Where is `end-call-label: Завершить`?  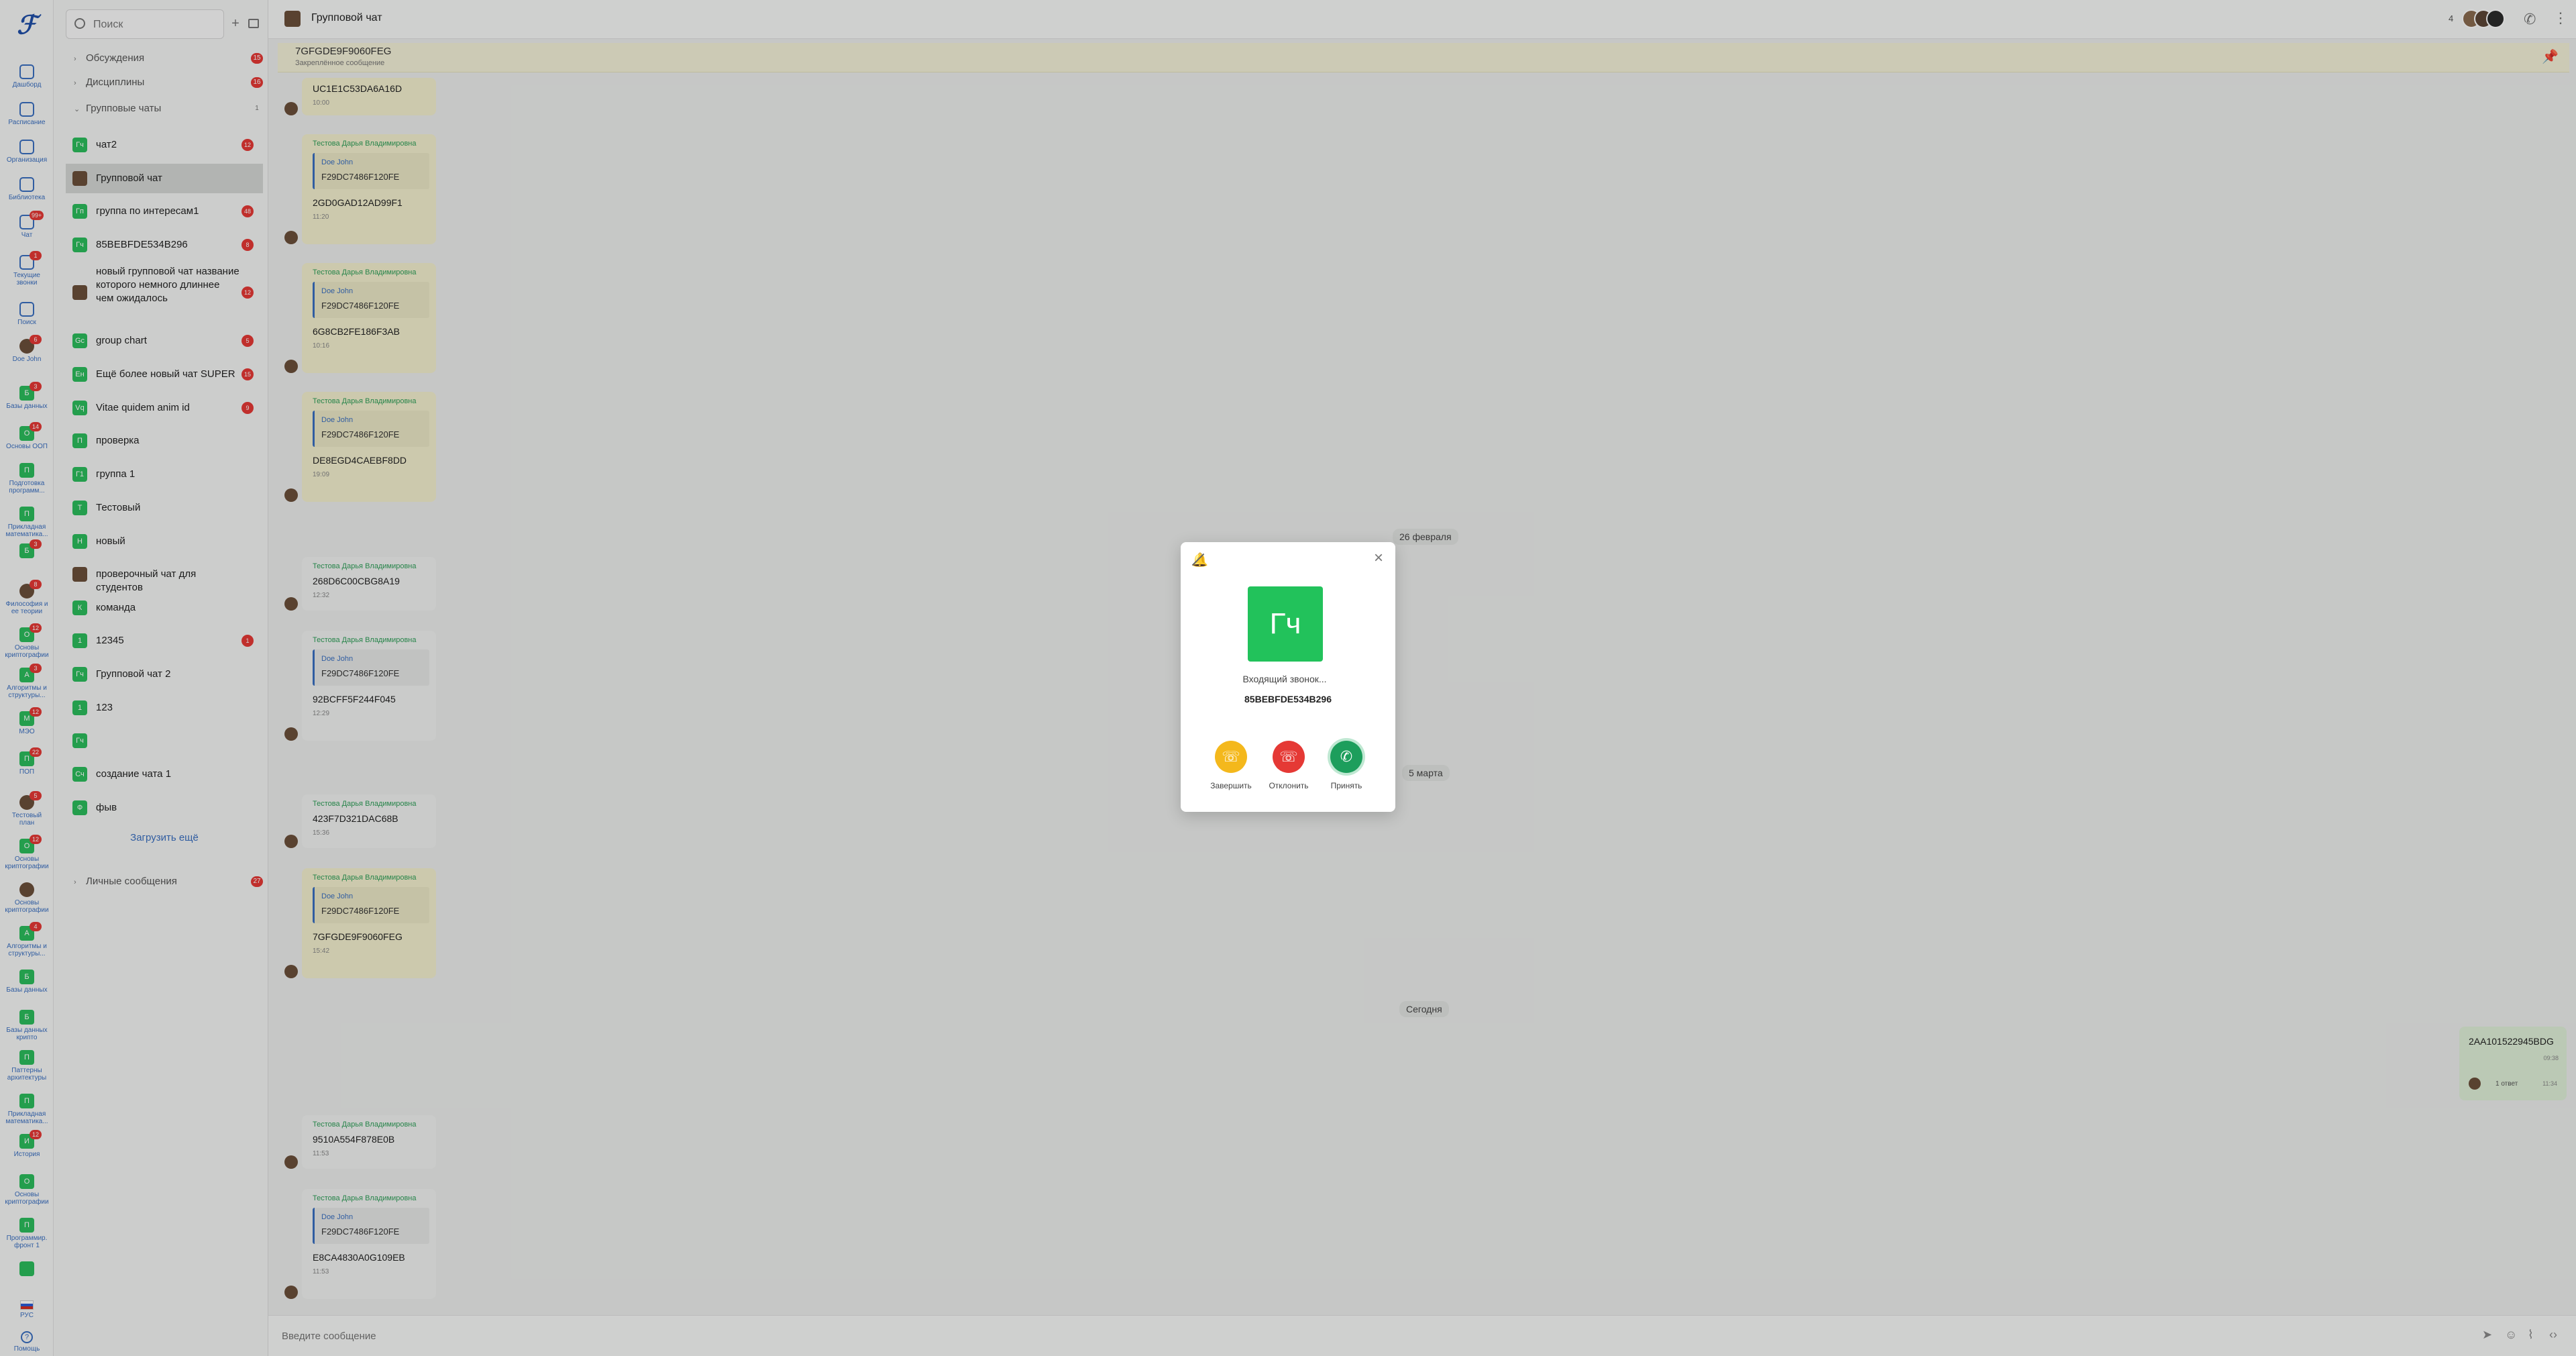 end-call-label: Завершить is located at coordinates (1231, 785).